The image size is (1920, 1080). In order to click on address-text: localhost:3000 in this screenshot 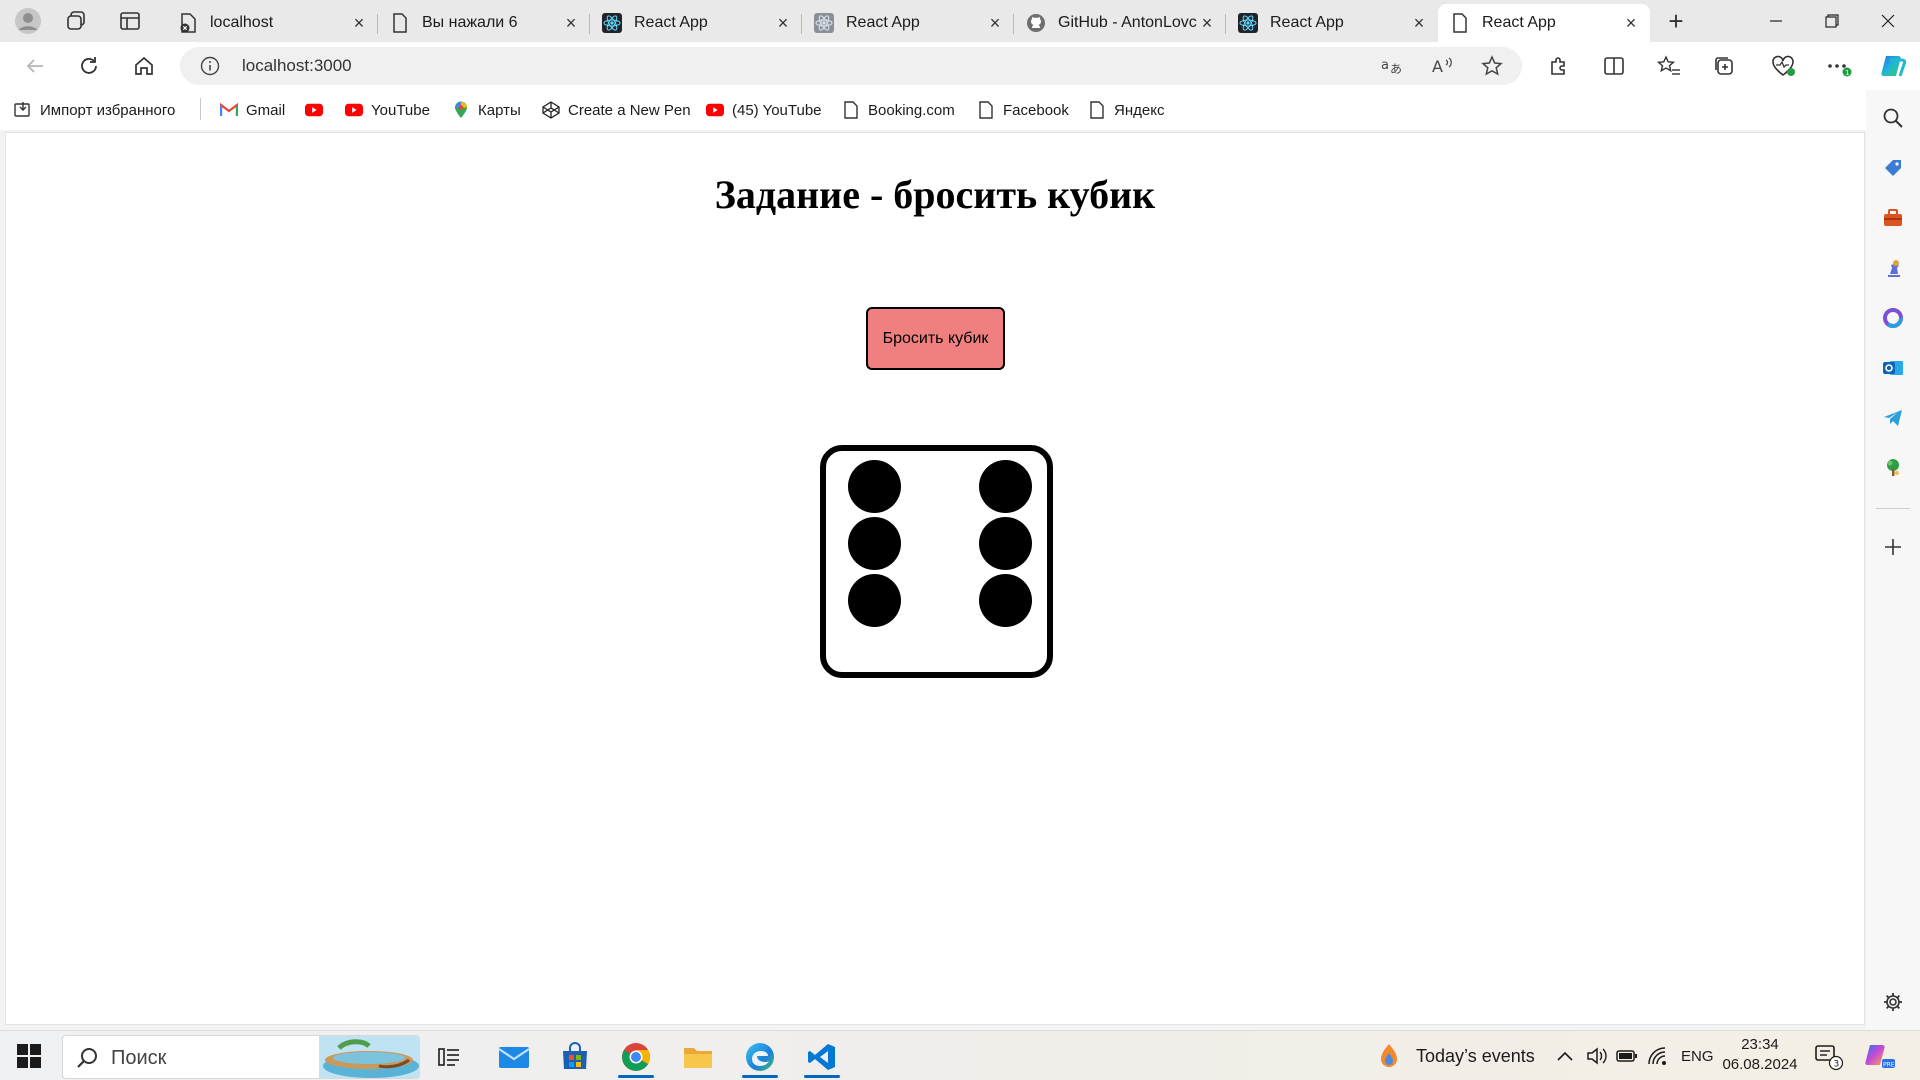, I will do `click(297, 66)`.